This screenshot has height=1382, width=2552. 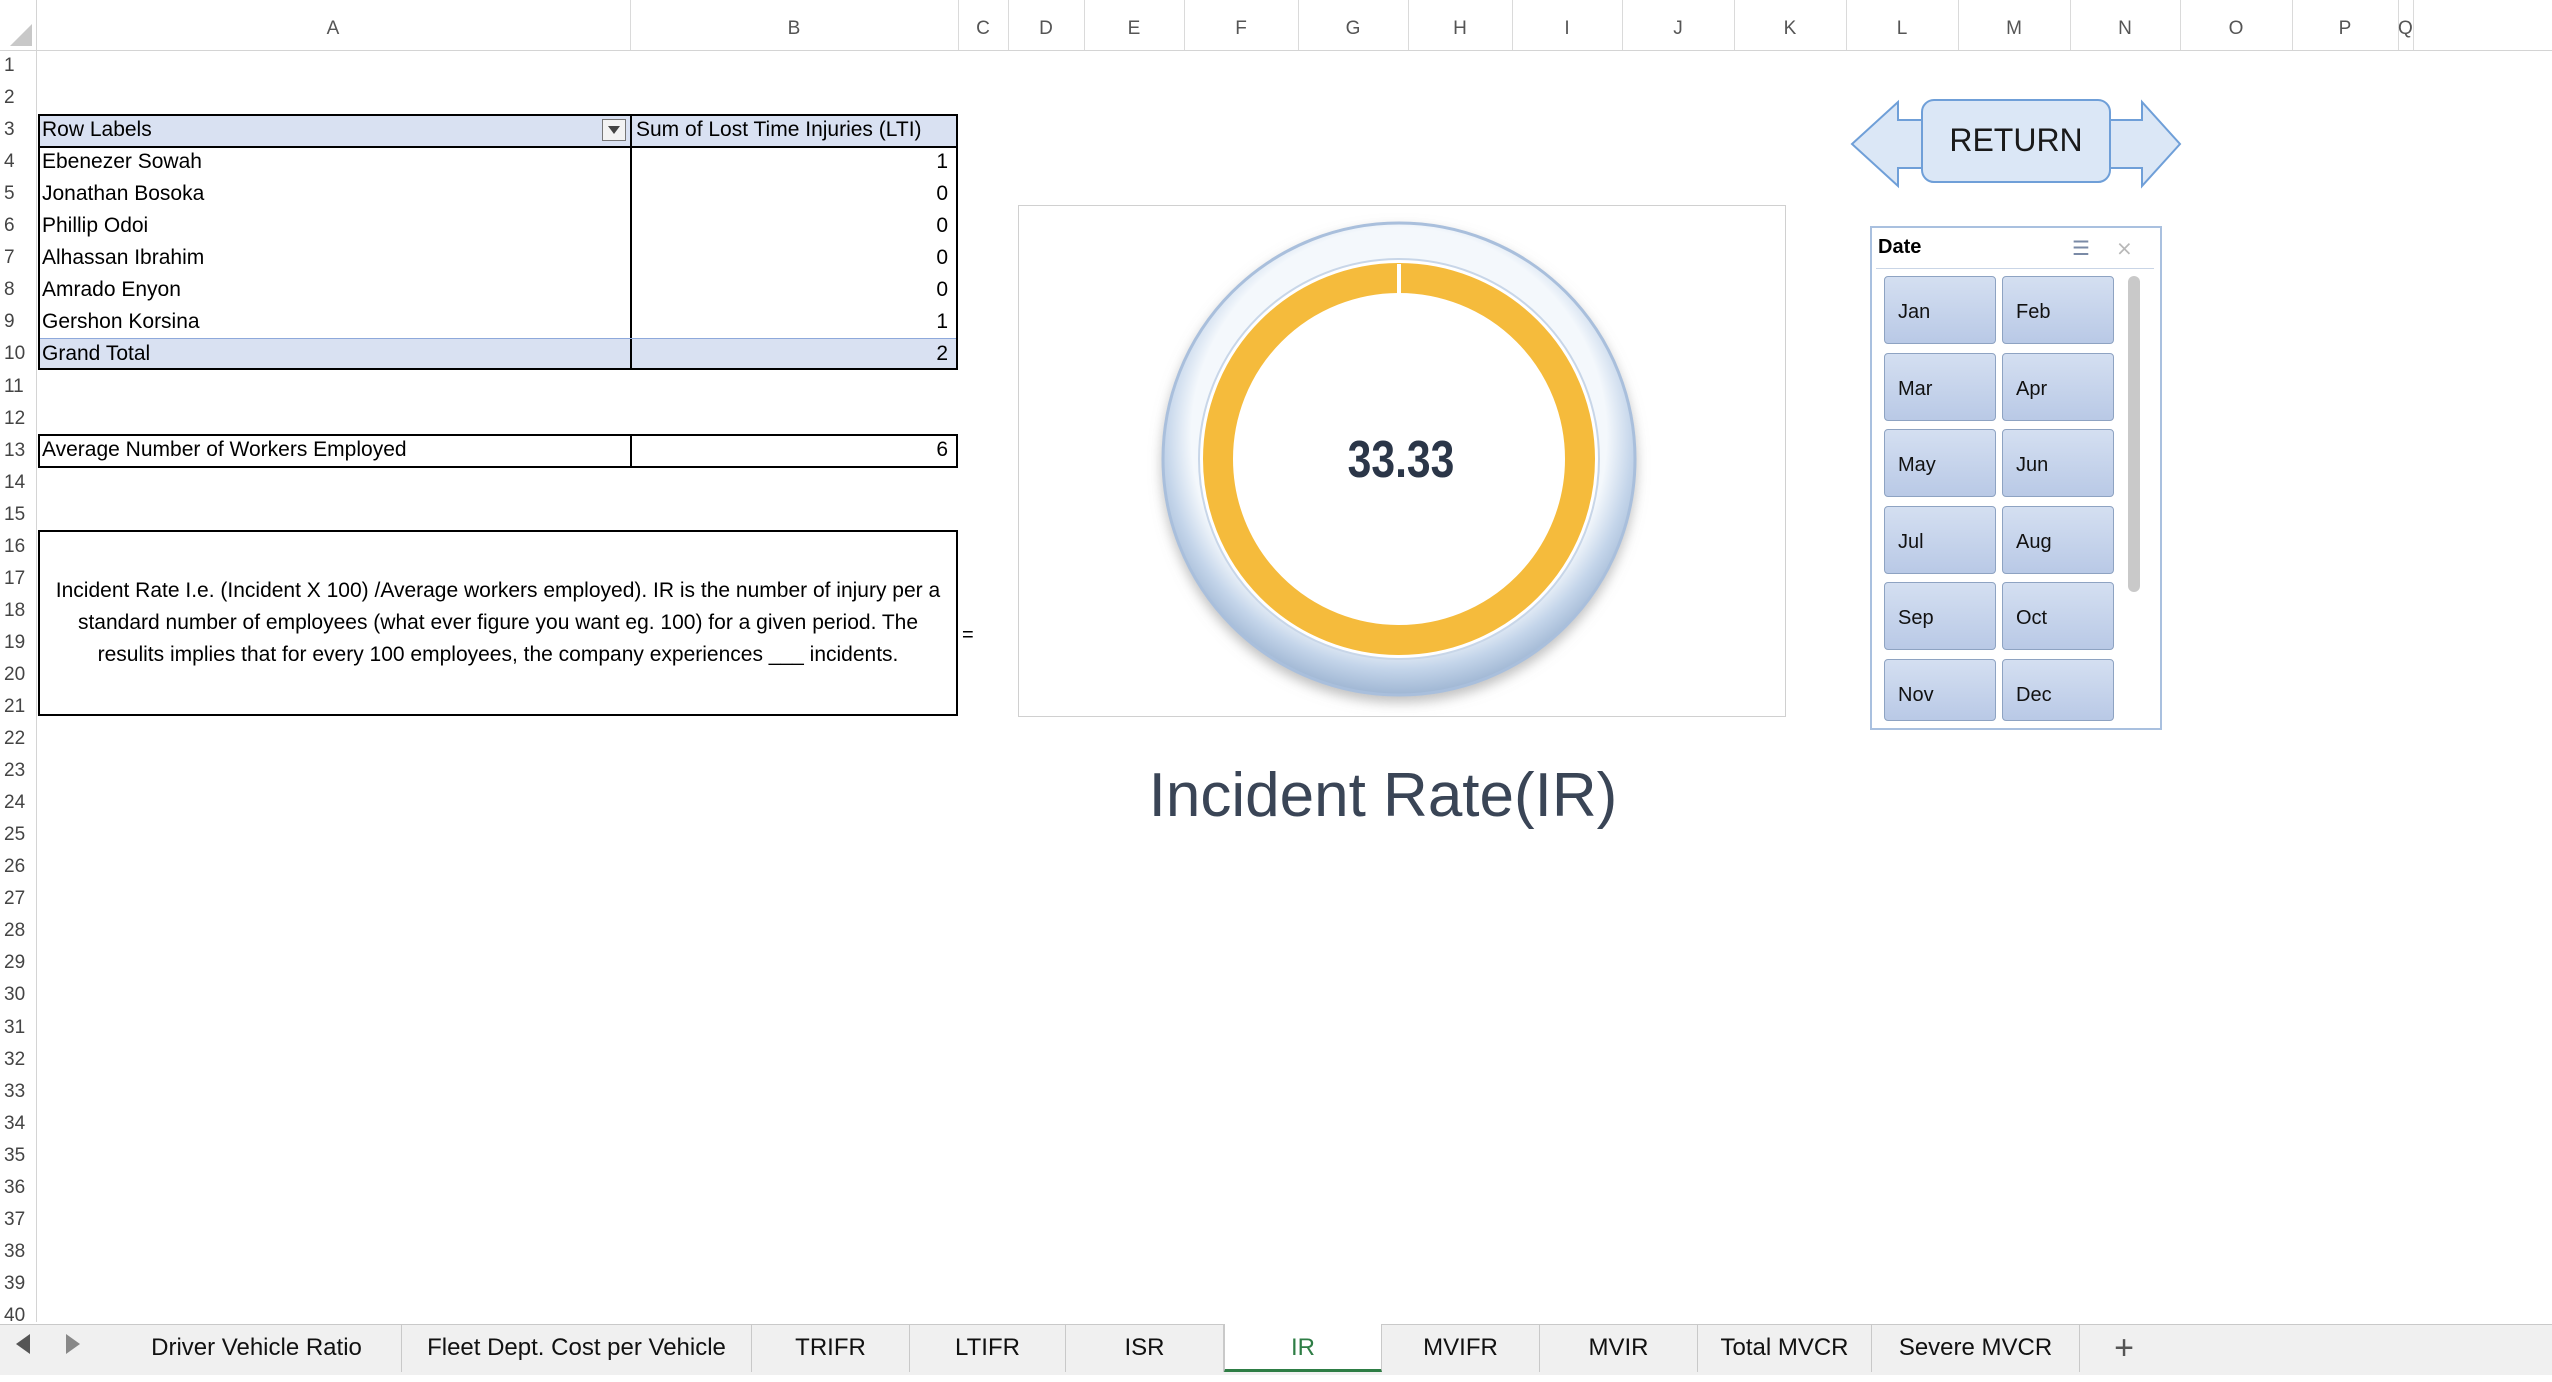 What do you see at coordinates (2085, 248) in the screenshot?
I see `multi-select-icon: ☰` at bounding box center [2085, 248].